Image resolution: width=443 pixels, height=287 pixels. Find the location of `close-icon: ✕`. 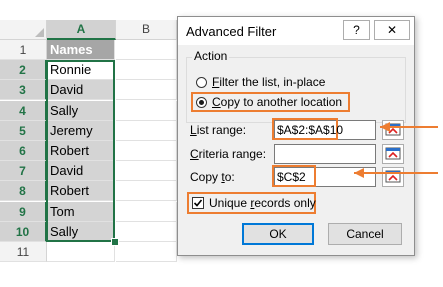

close-icon: ✕ is located at coordinates (392, 30).